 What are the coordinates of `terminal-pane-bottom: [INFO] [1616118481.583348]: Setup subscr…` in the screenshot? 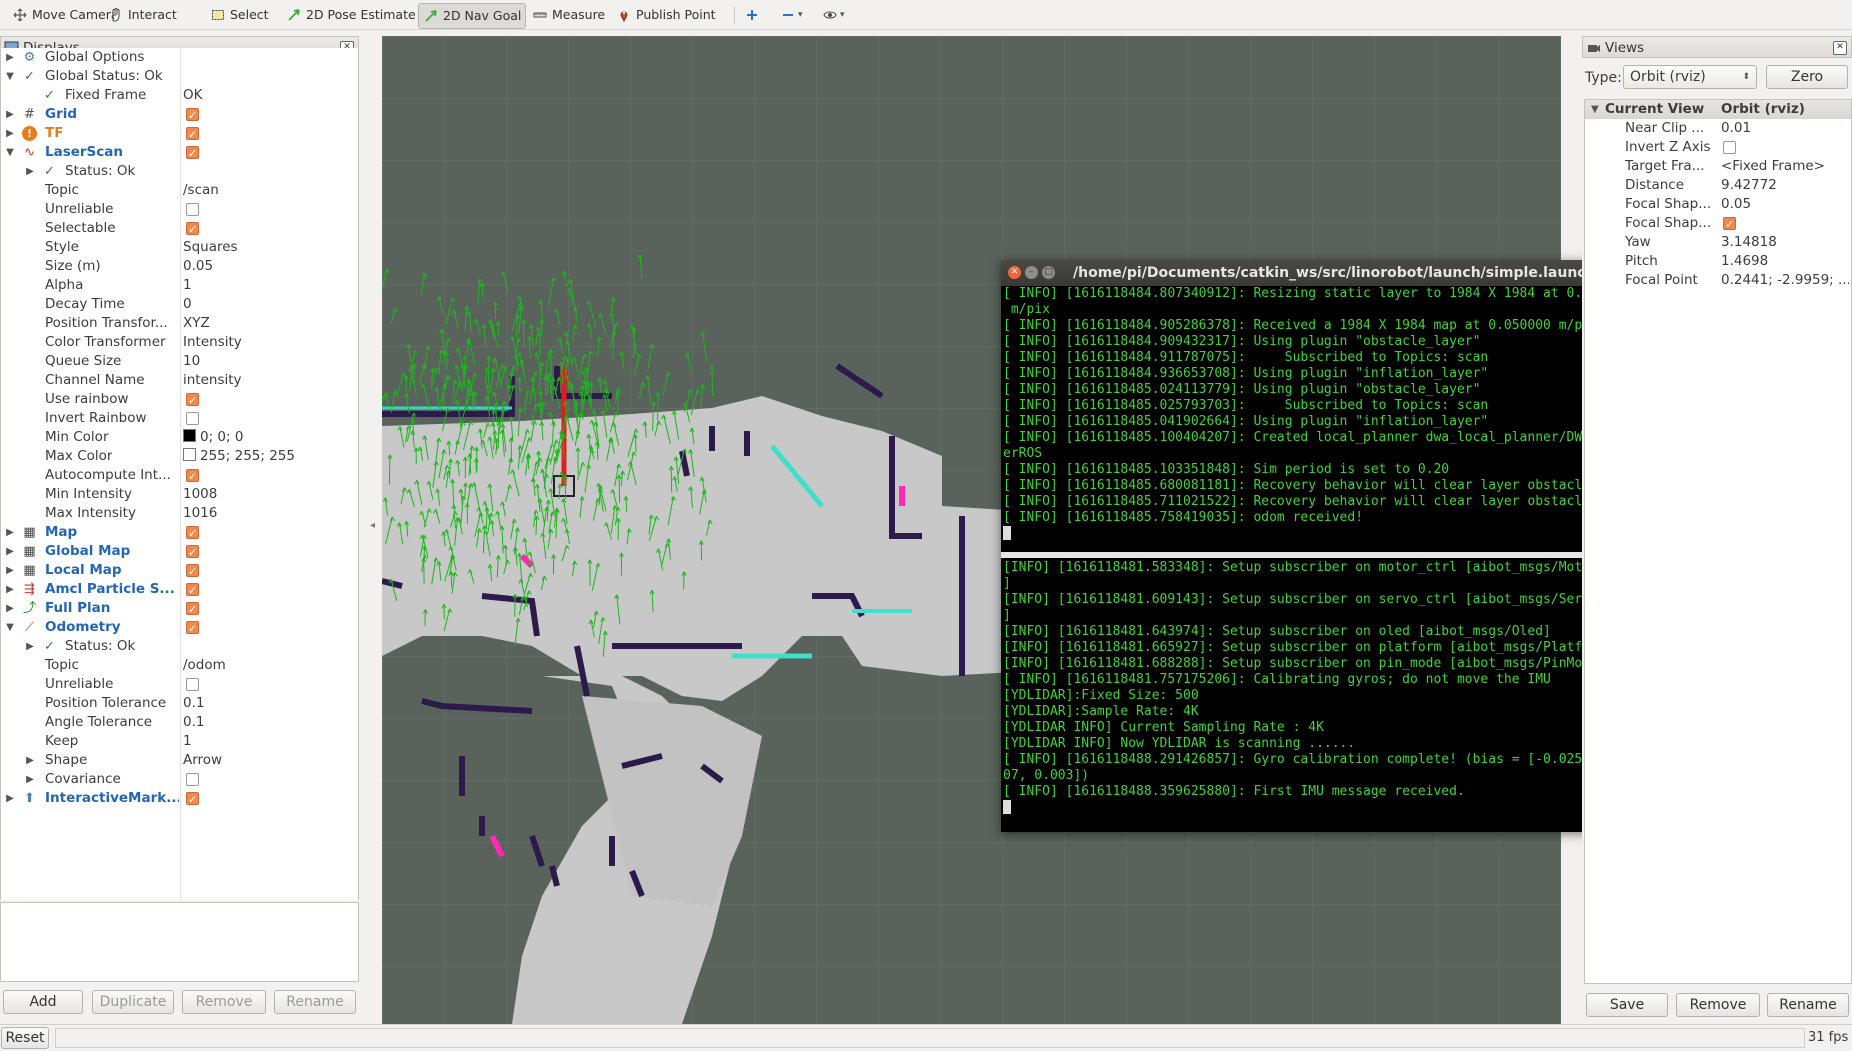 It's located at (1321, 696).